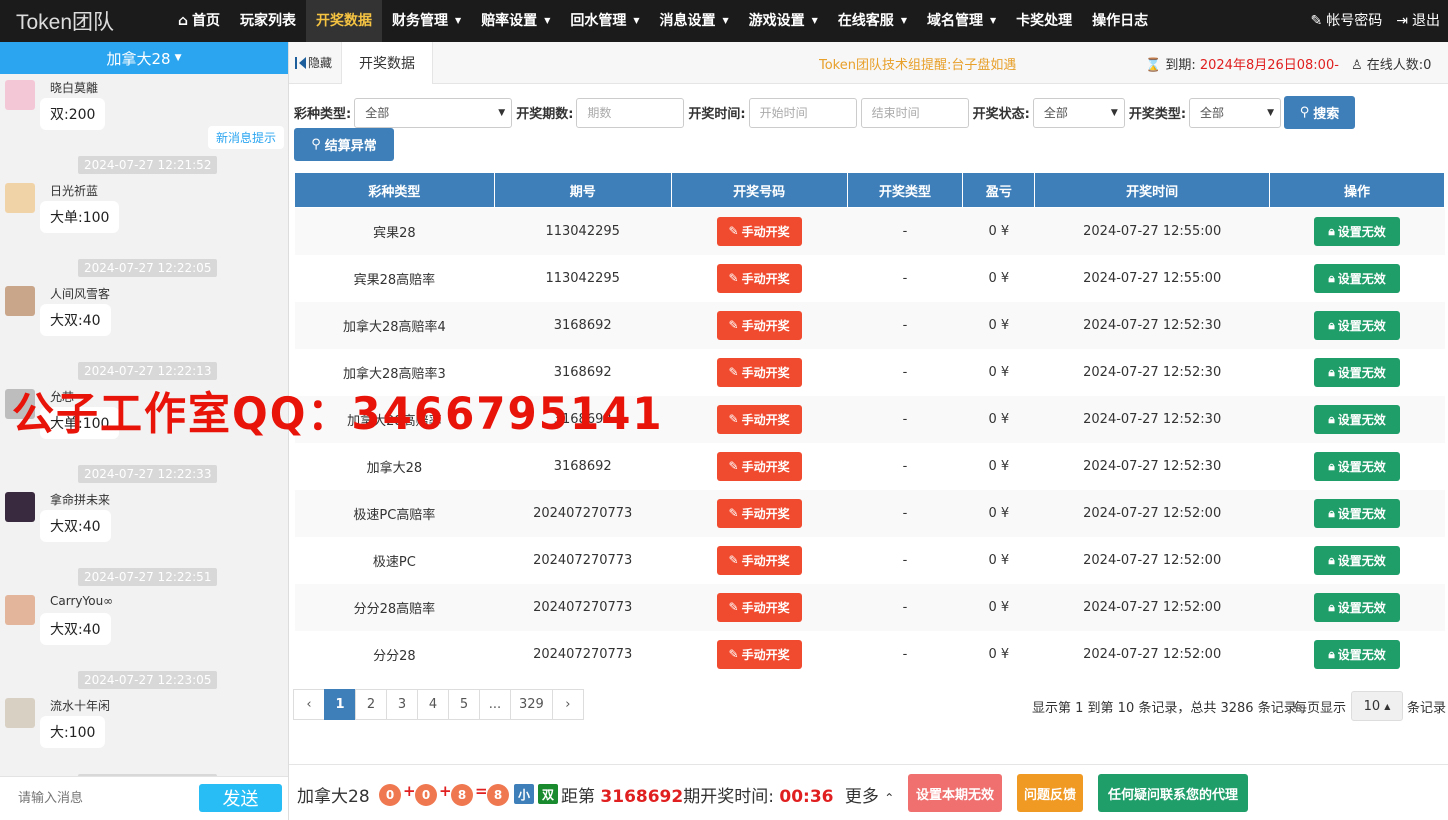  Describe the element at coordinates (1331, 606) in the screenshot. I see `lock-icon: 🔒︎` at that location.